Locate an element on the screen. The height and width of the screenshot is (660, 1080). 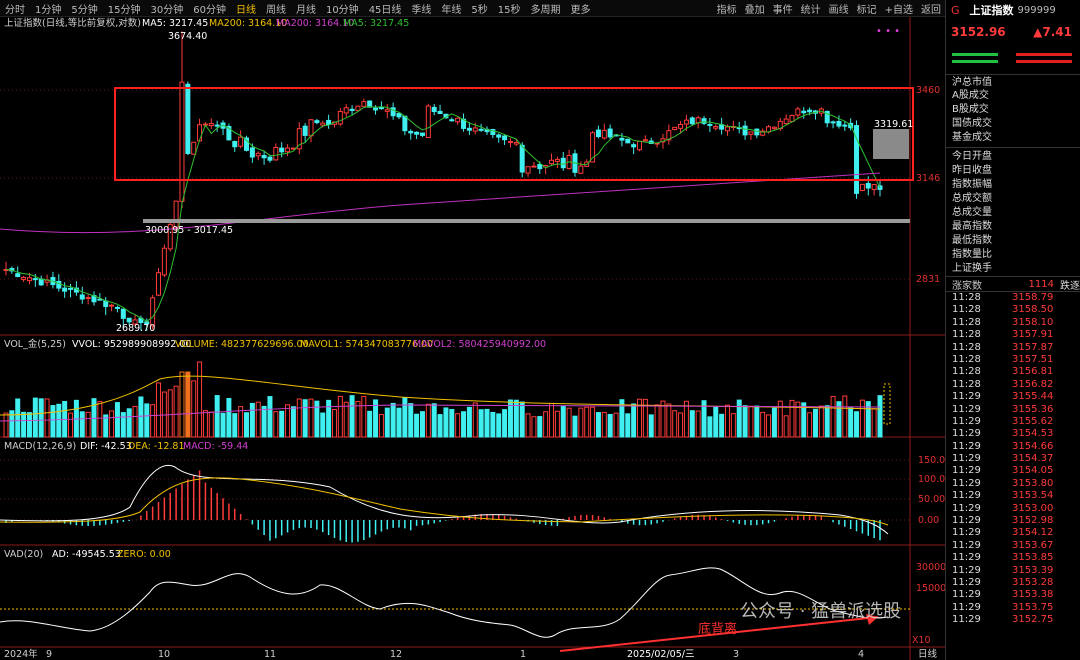
index-stat-label: 指数量比 is located at coordinates (972, 254).